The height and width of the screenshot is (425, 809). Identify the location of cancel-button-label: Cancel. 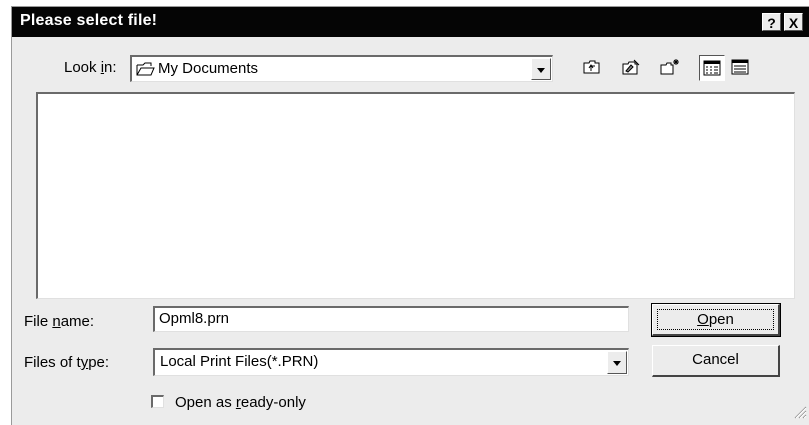
(715, 359).